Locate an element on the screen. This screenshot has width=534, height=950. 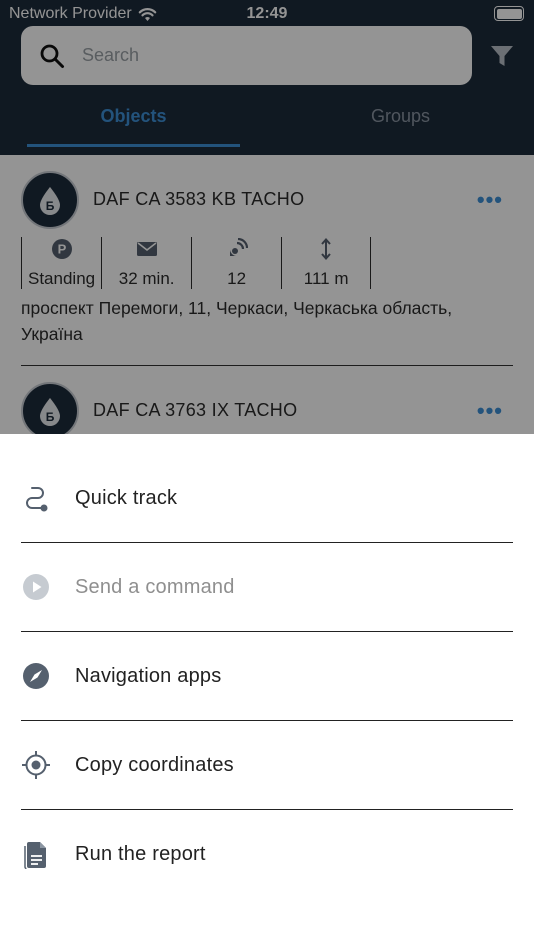
action-label: Quick track is located at coordinates (126, 497).